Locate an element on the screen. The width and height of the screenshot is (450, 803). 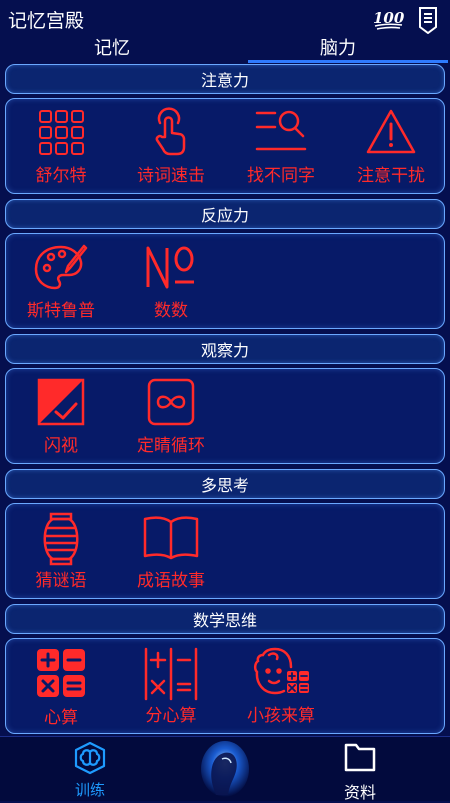
palette-icon is located at coordinates (61, 267).